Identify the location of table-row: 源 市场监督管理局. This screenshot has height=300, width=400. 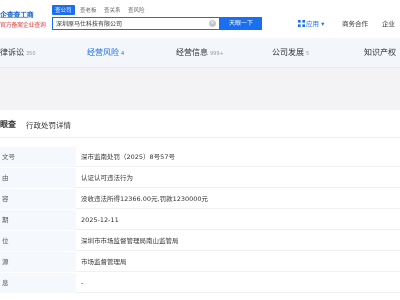
(200, 262).